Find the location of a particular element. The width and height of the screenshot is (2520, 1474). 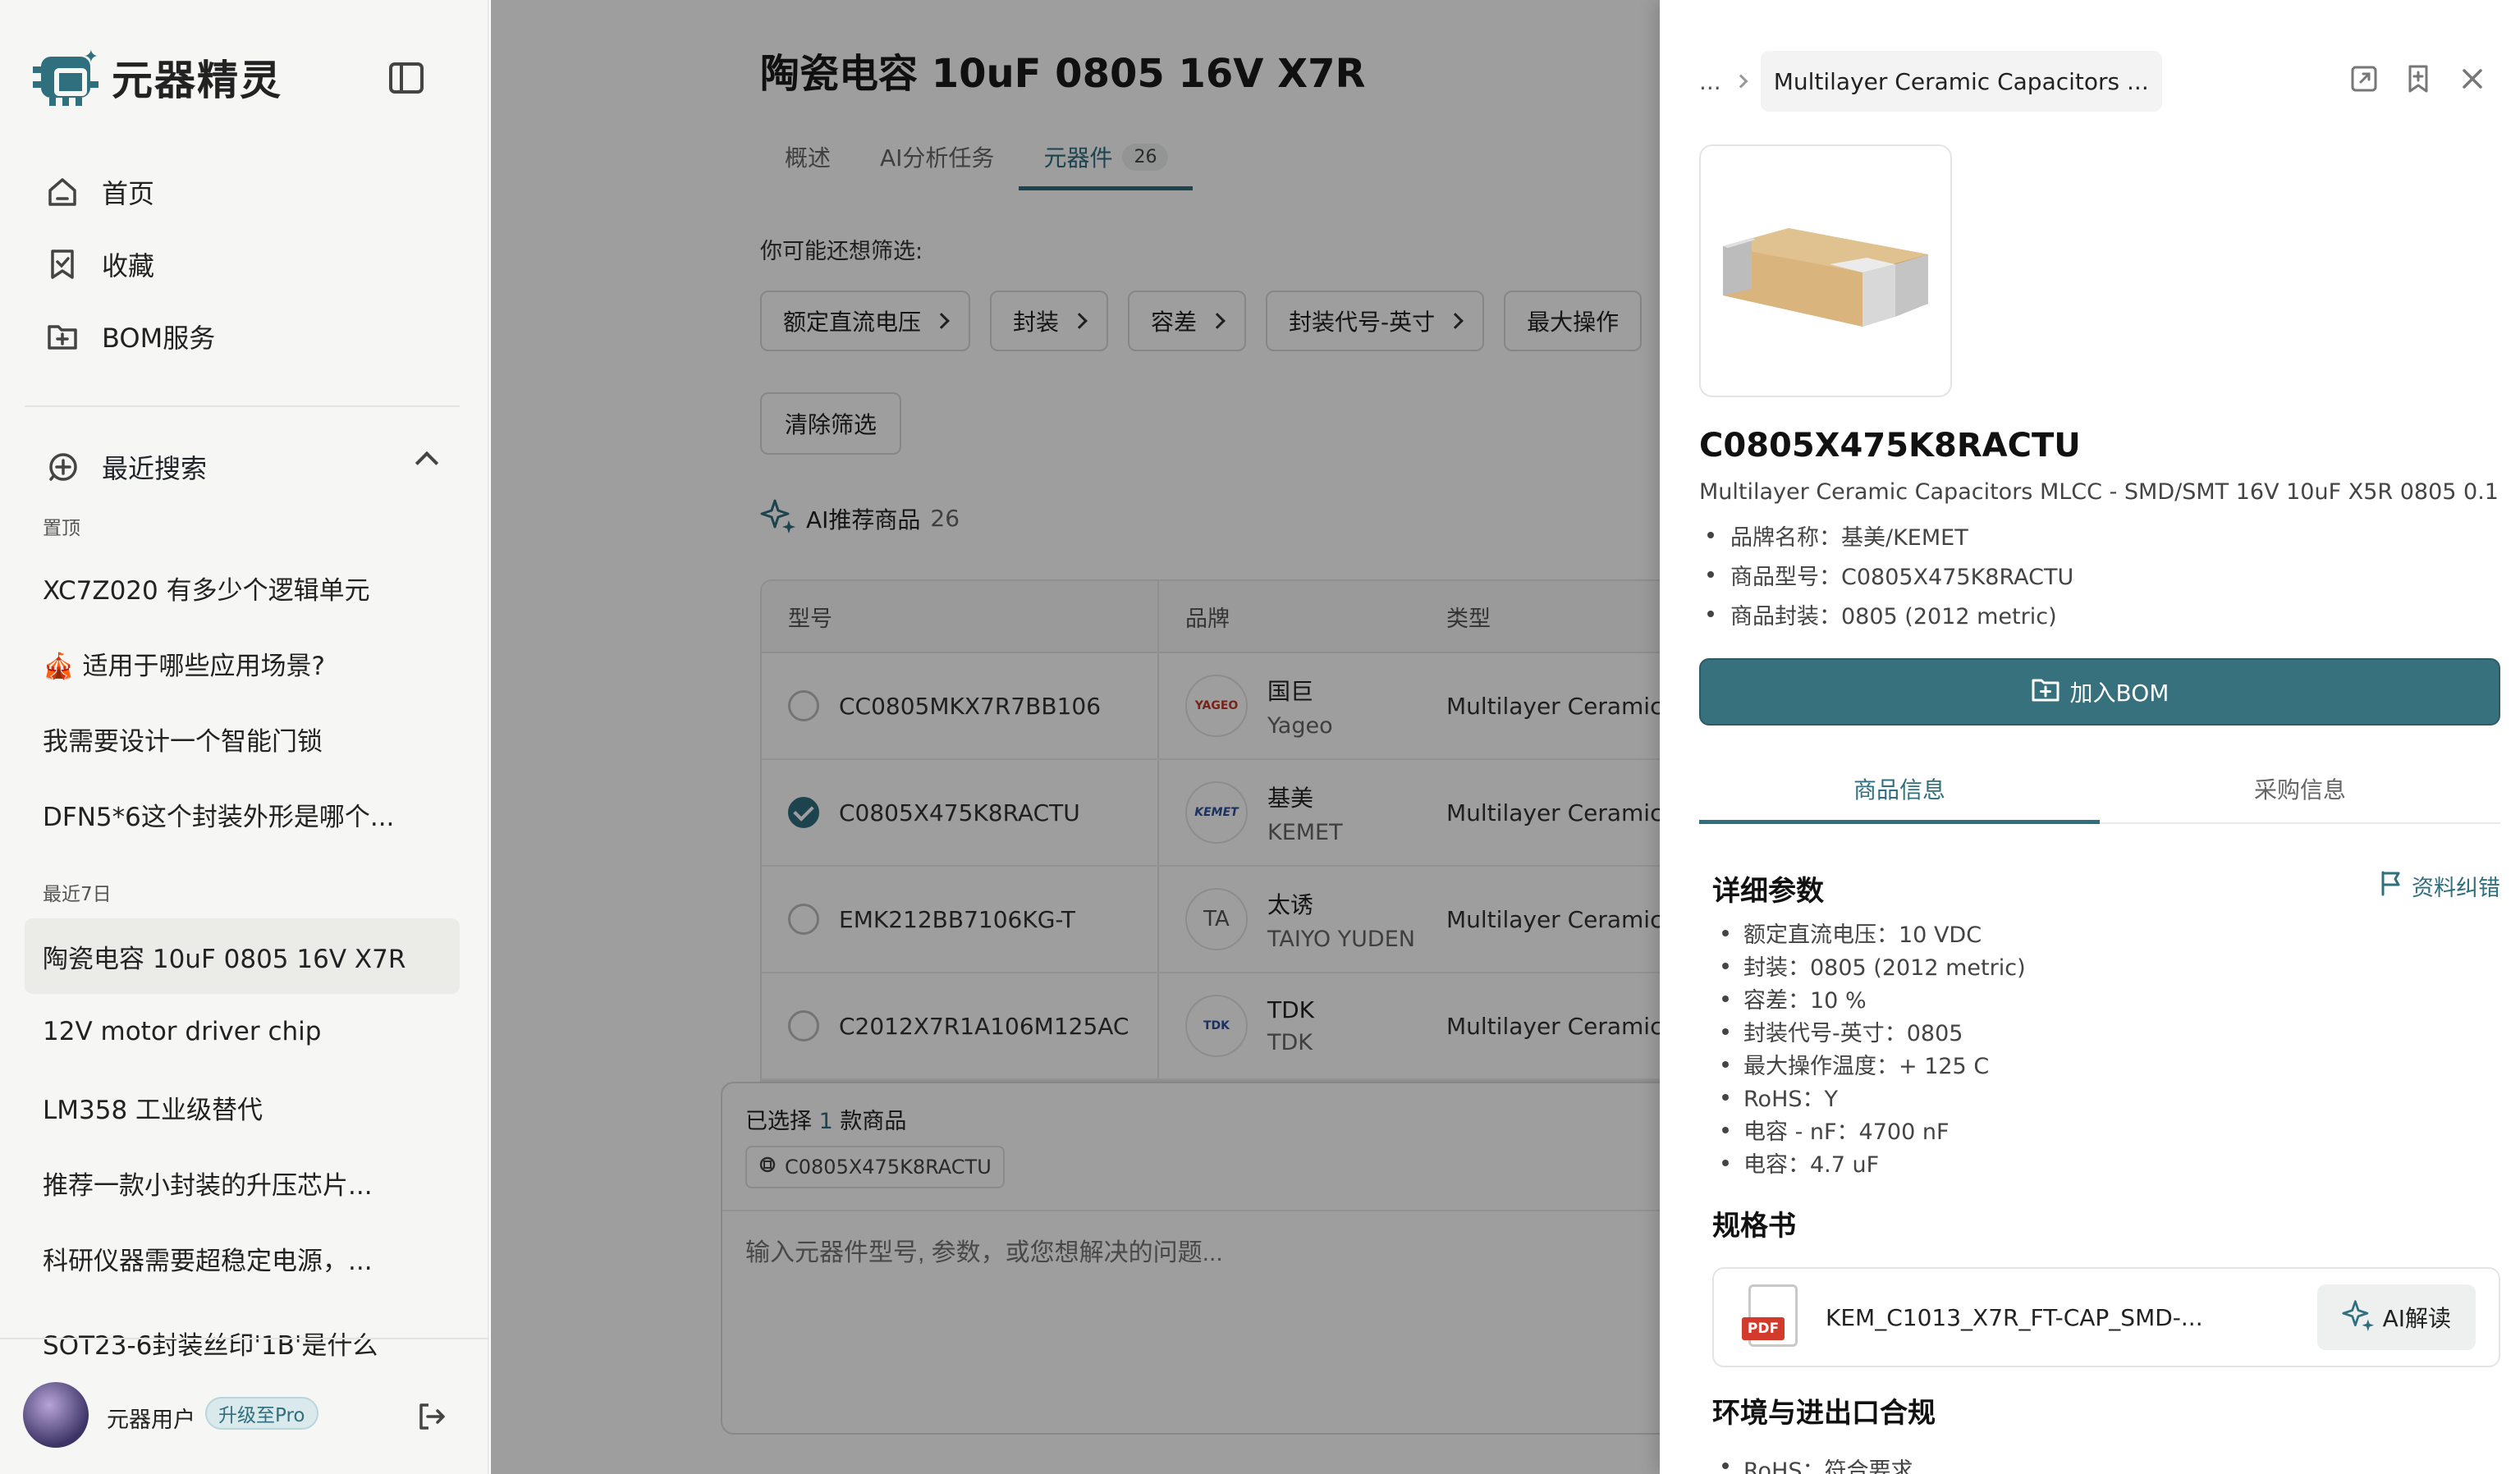

upgrade-pro-badge: 升级至Pro is located at coordinates (261, 1413).